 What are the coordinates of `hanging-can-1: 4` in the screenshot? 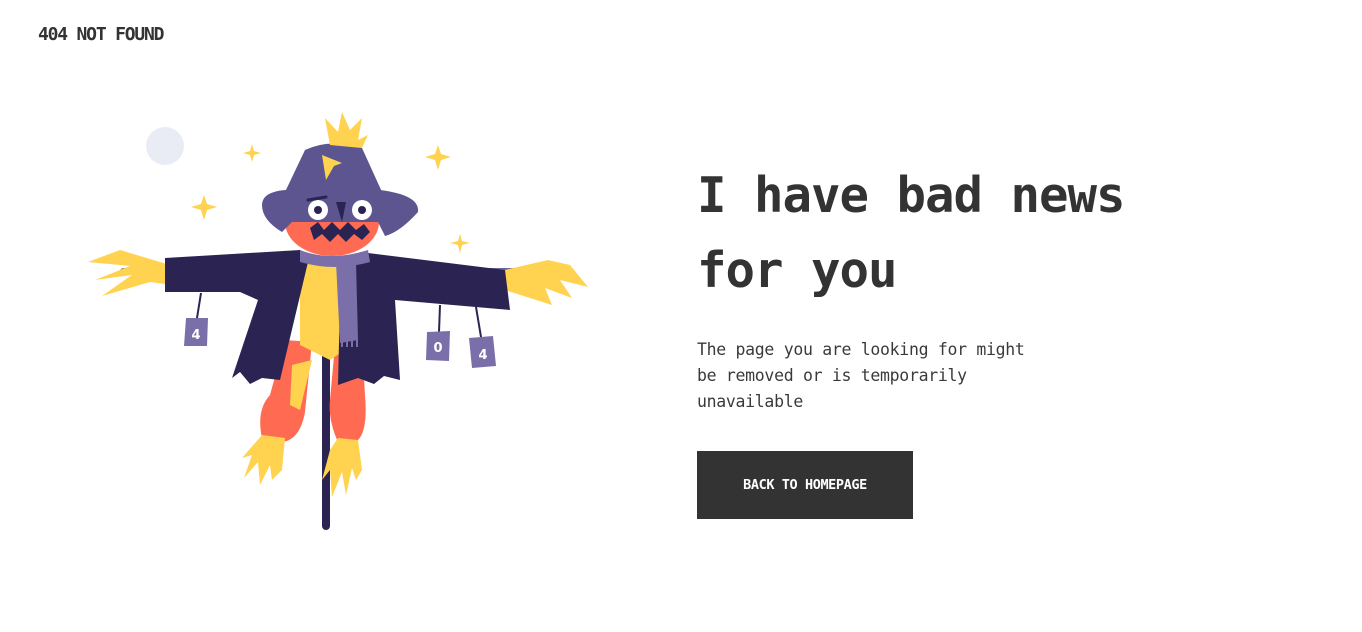 It's located at (196, 332).